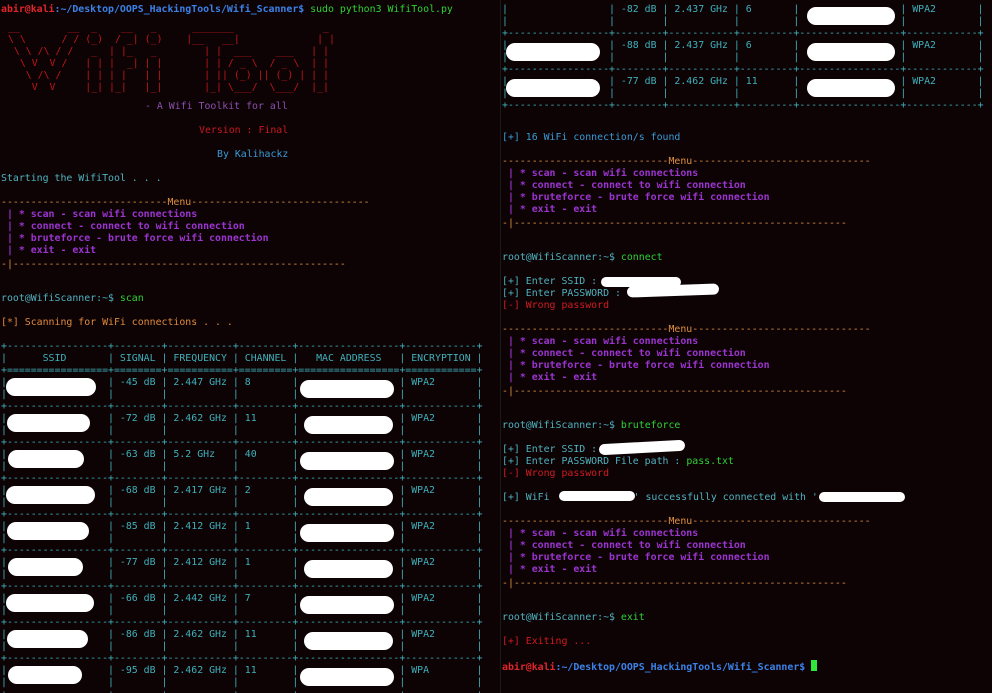 This screenshot has height=693, width=992. What do you see at coordinates (81, 178) in the screenshot?
I see `starting-message: Starting the WifiTool . . .` at bounding box center [81, 178].